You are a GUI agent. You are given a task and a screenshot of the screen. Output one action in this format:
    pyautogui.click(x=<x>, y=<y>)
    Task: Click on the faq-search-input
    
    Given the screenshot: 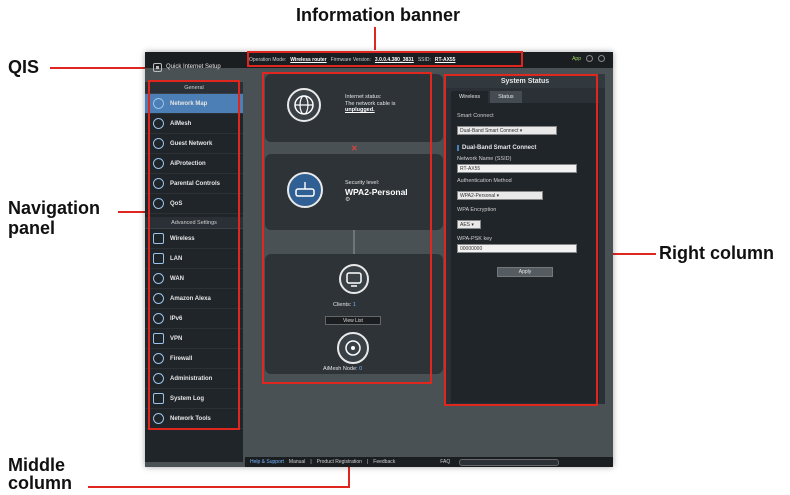 What is the action you would take?
    pyautogui.click(x=509, y=462)
    